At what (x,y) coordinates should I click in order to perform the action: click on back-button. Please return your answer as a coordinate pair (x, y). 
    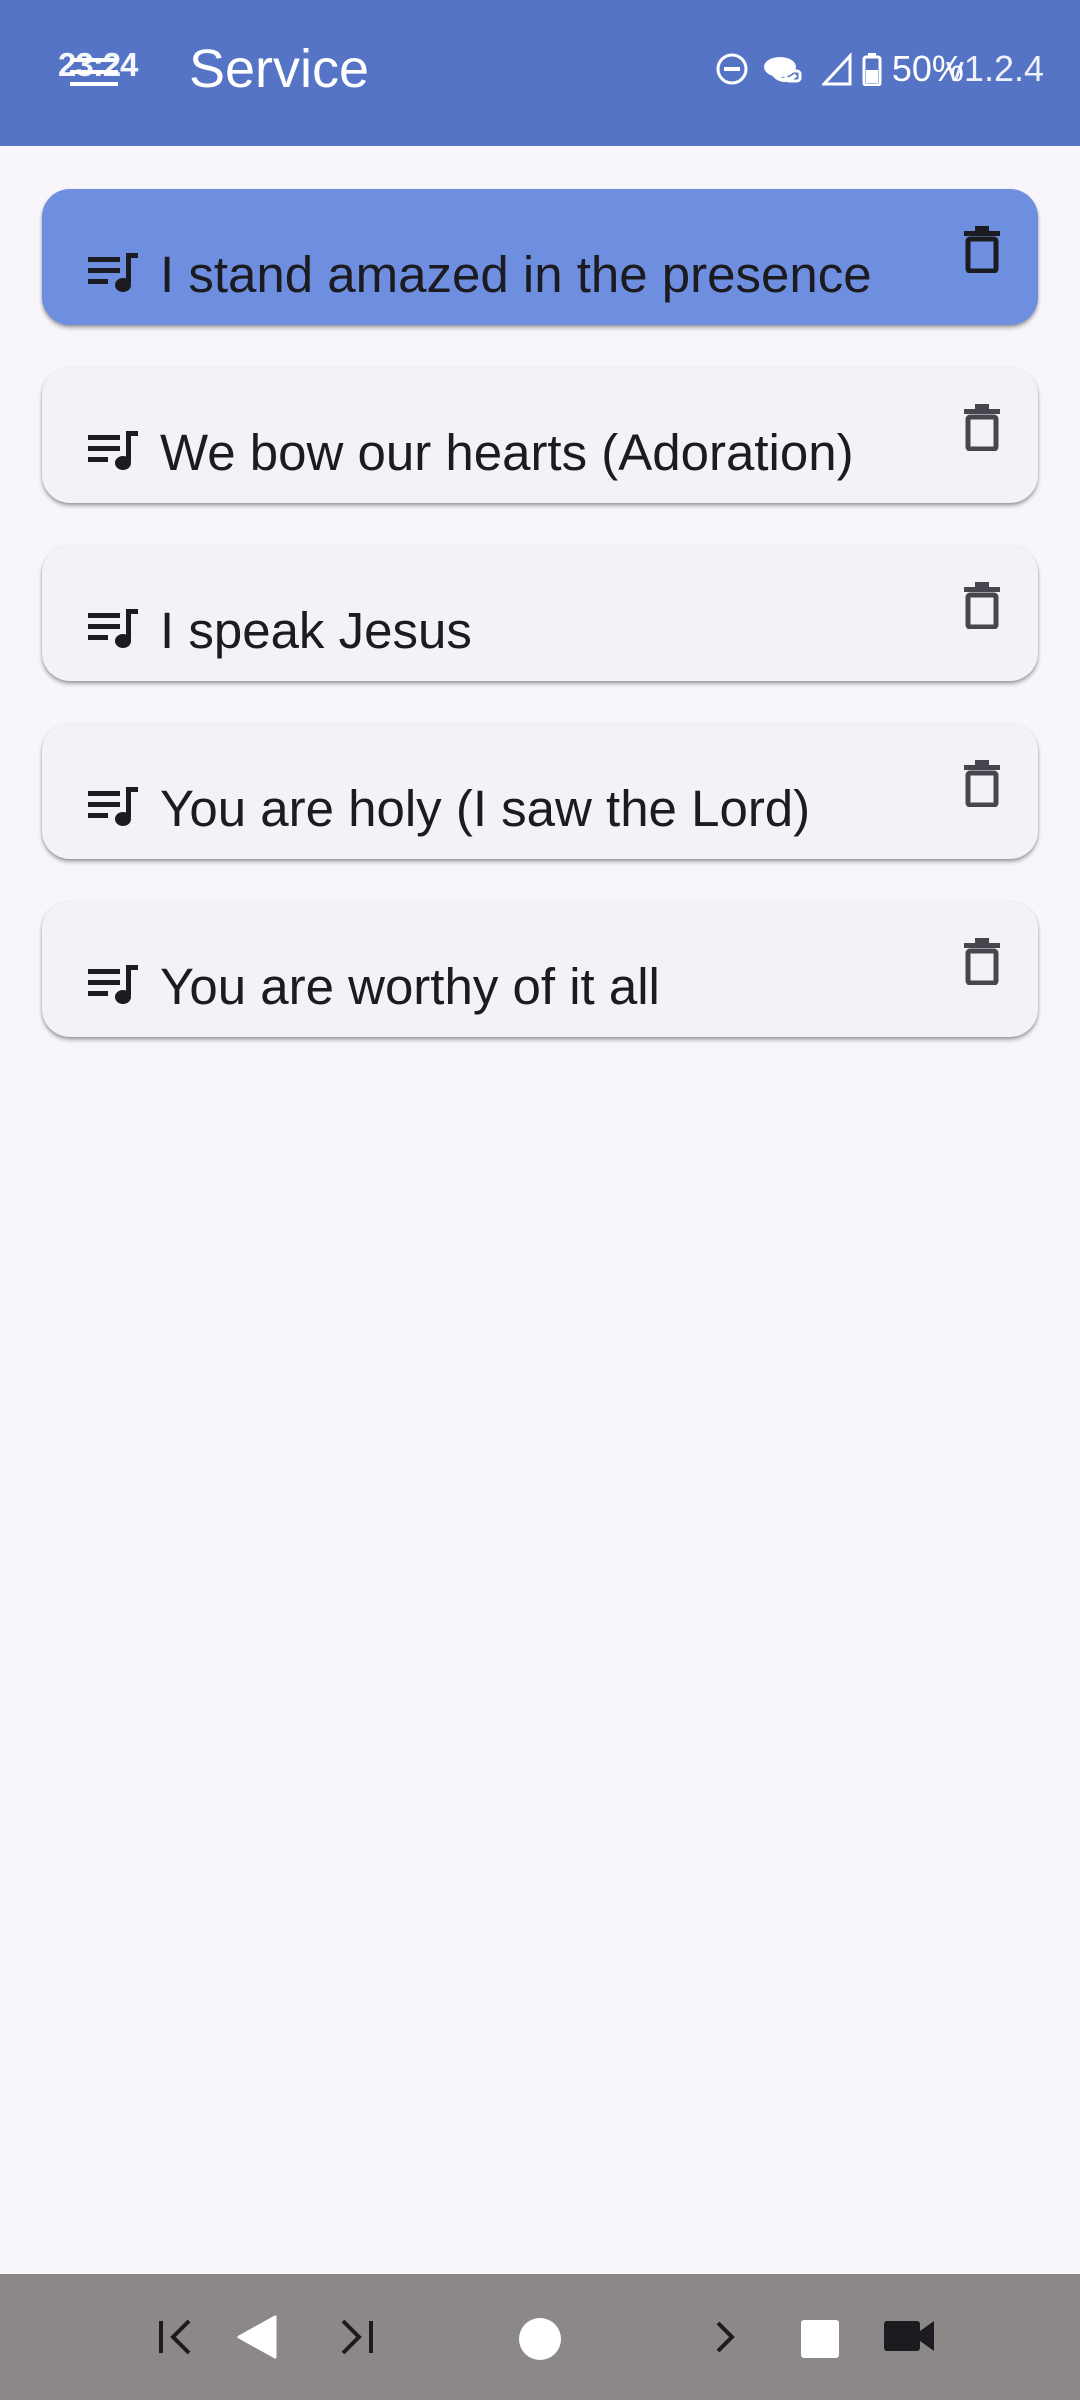
    Looking at the image, I should click on (257, 2337).